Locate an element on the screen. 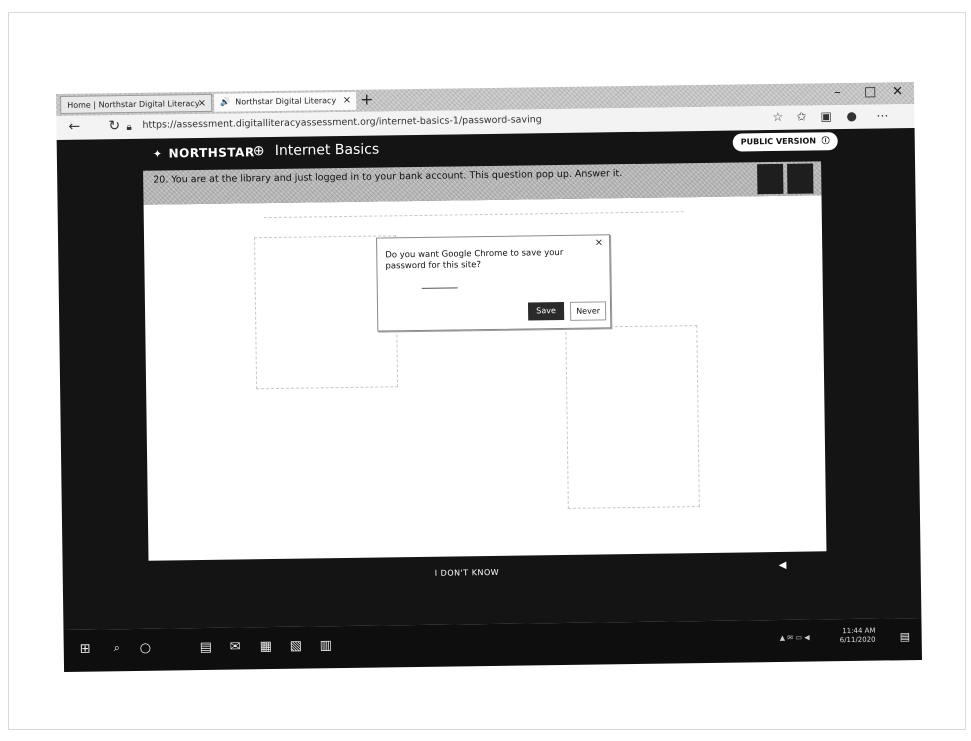  favorites-list-icon: ✩ is located at coordinates (801, 117).